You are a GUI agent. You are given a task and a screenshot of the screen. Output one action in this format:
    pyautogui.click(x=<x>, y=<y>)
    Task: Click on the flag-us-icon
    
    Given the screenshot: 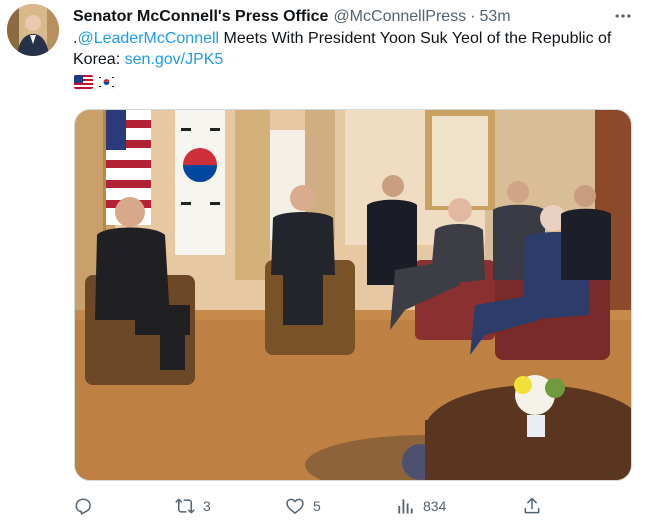 What is the action you would take?
    pyautogui.click(x=83, y=82)
    